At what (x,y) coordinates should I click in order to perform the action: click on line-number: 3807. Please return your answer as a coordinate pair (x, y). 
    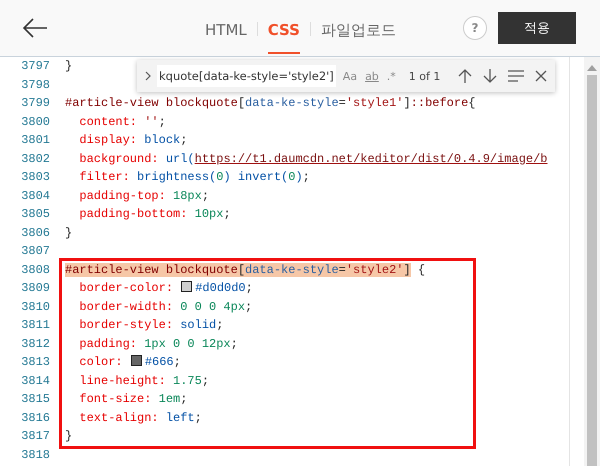
    Looking at the image, I should click on (35, 251).